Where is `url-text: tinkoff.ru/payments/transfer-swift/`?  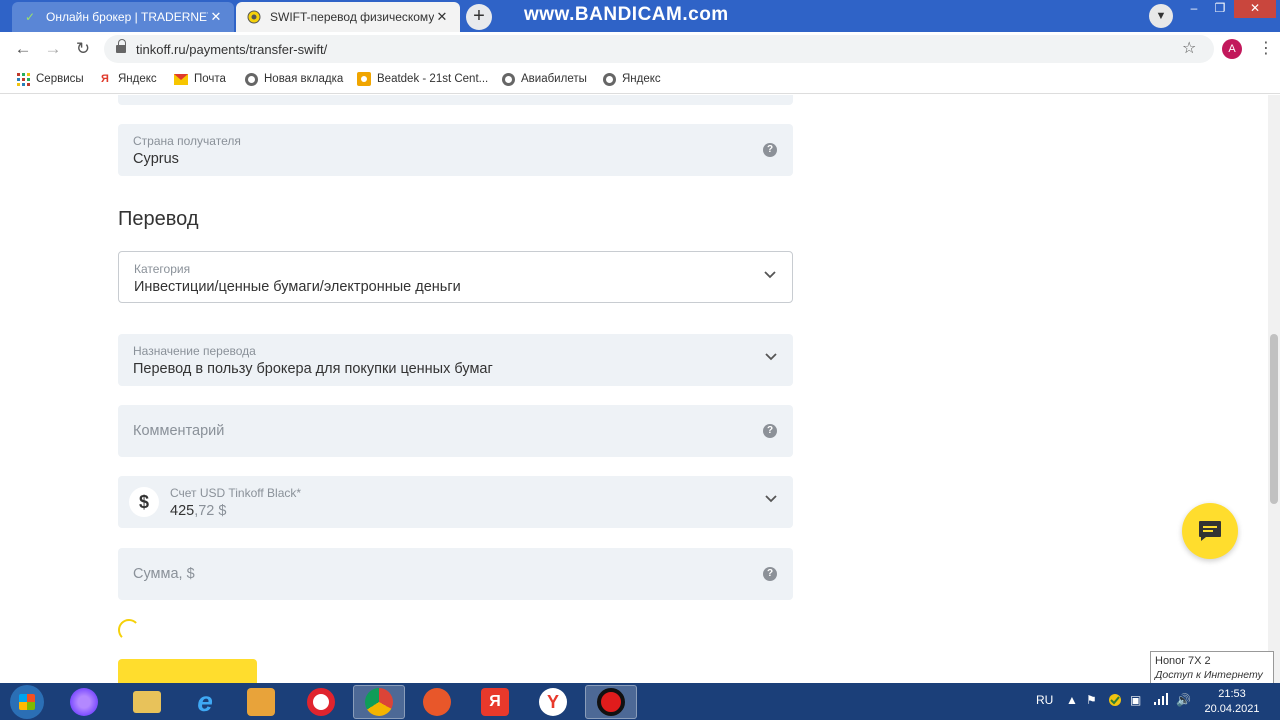
url-text: tinkoff.ru/payments/transfer-swift/ is located at coordinates (232, 49).